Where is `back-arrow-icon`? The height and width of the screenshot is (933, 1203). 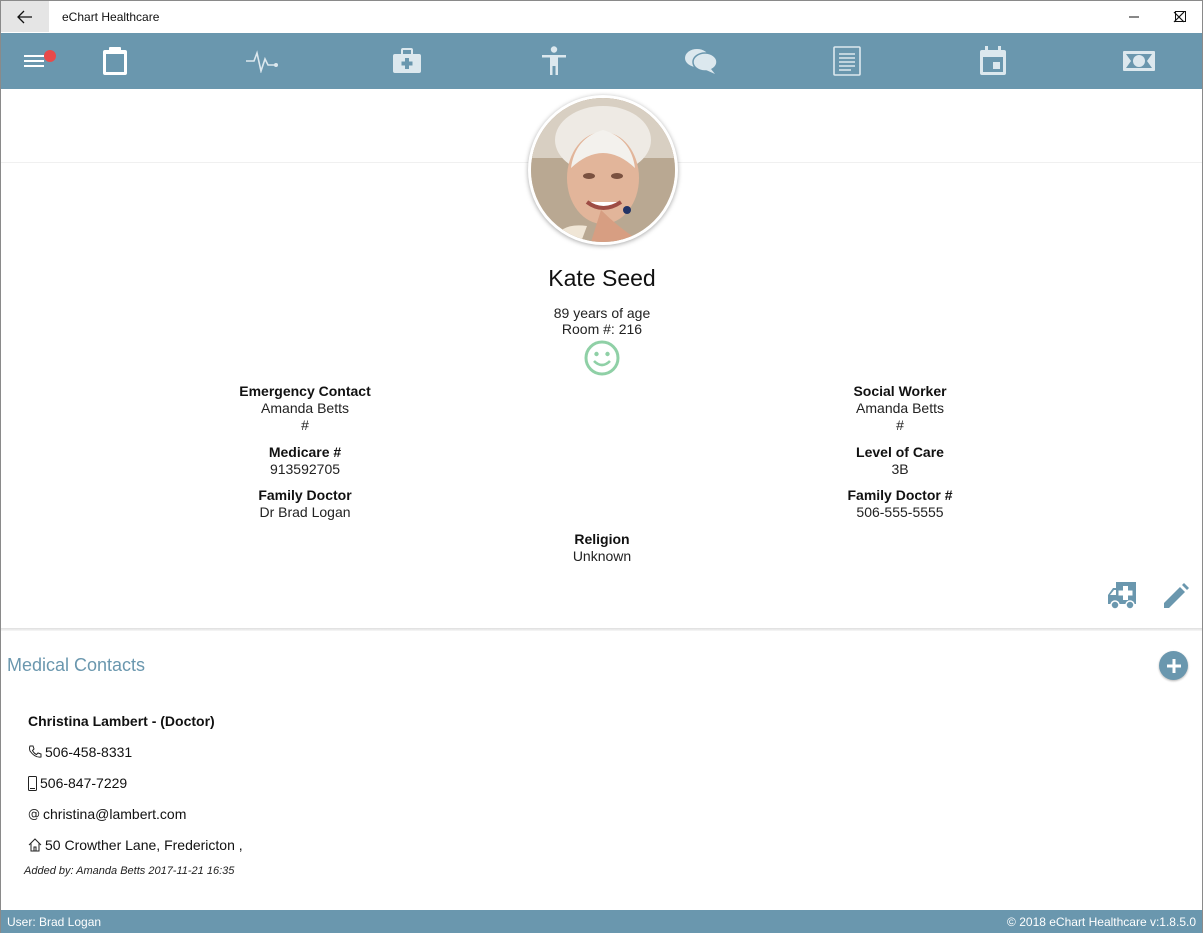
back-arrow-icon is located at coordinates (24, 16).